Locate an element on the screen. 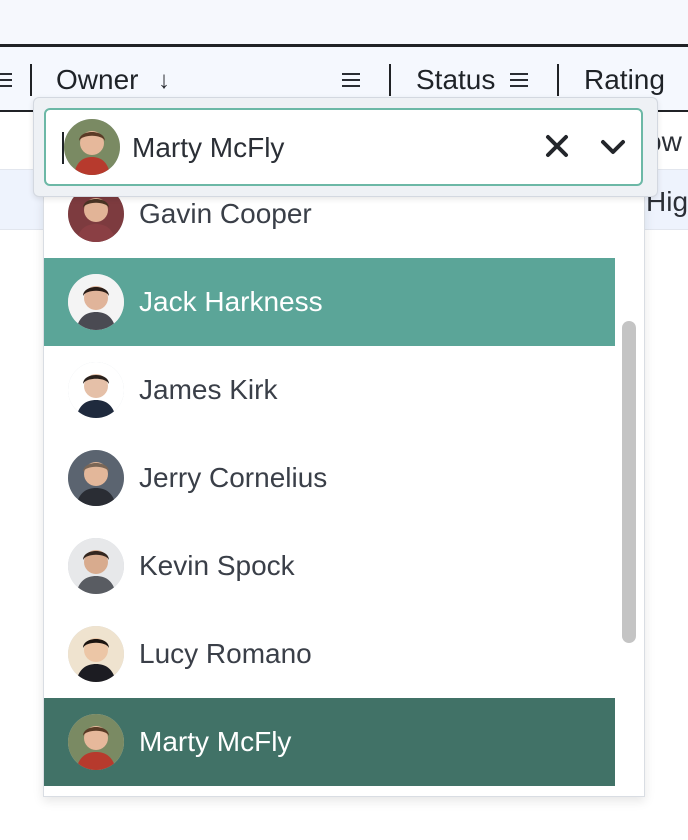 Image resolution: width=688 pixels, height=840 pixels. list-item: Marty McFly is located at coordinates (329, 742).